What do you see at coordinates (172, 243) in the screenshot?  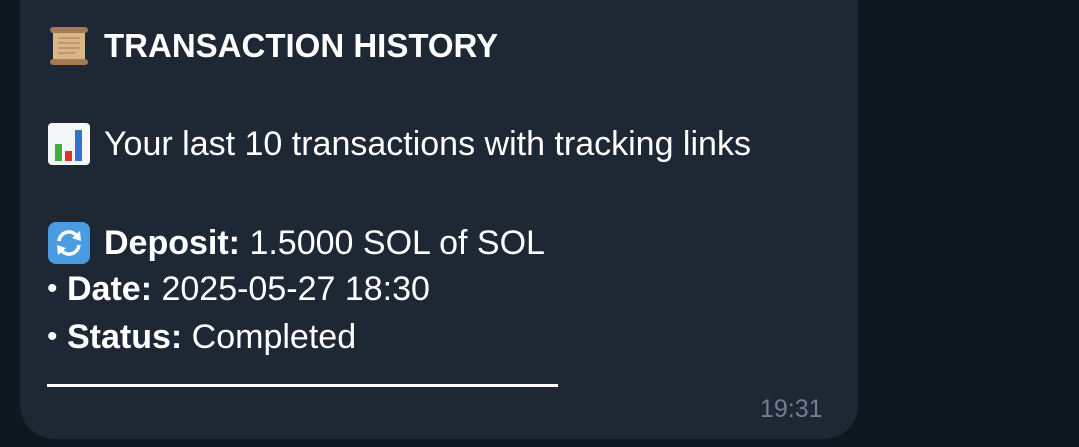 I see `deposit-label: Deposit:` at bounding box center [172, 243].